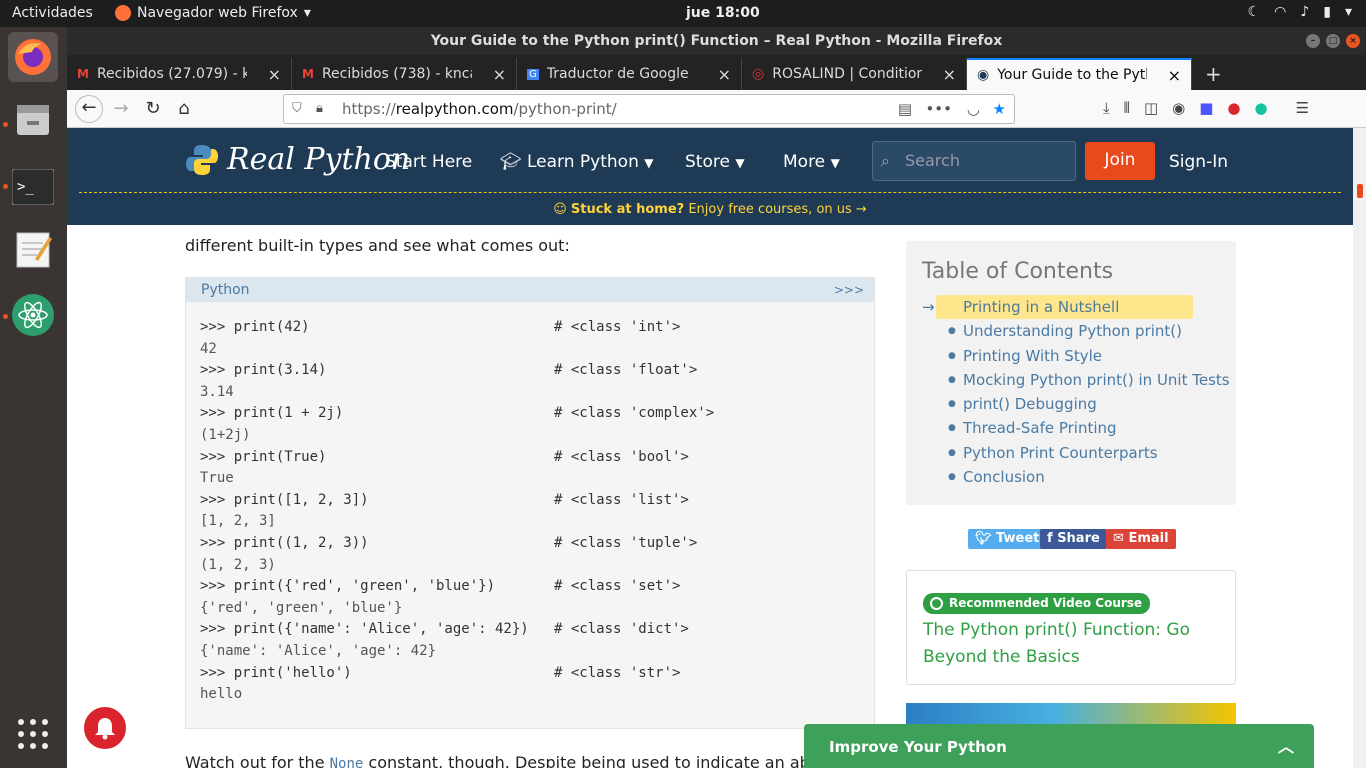 The height and width of the screenshot is (768, 1366). What do you see at coordinates (1359, 448) in the screenshot?
I see `page-scrollbar` at bounding box center [1359, 448].